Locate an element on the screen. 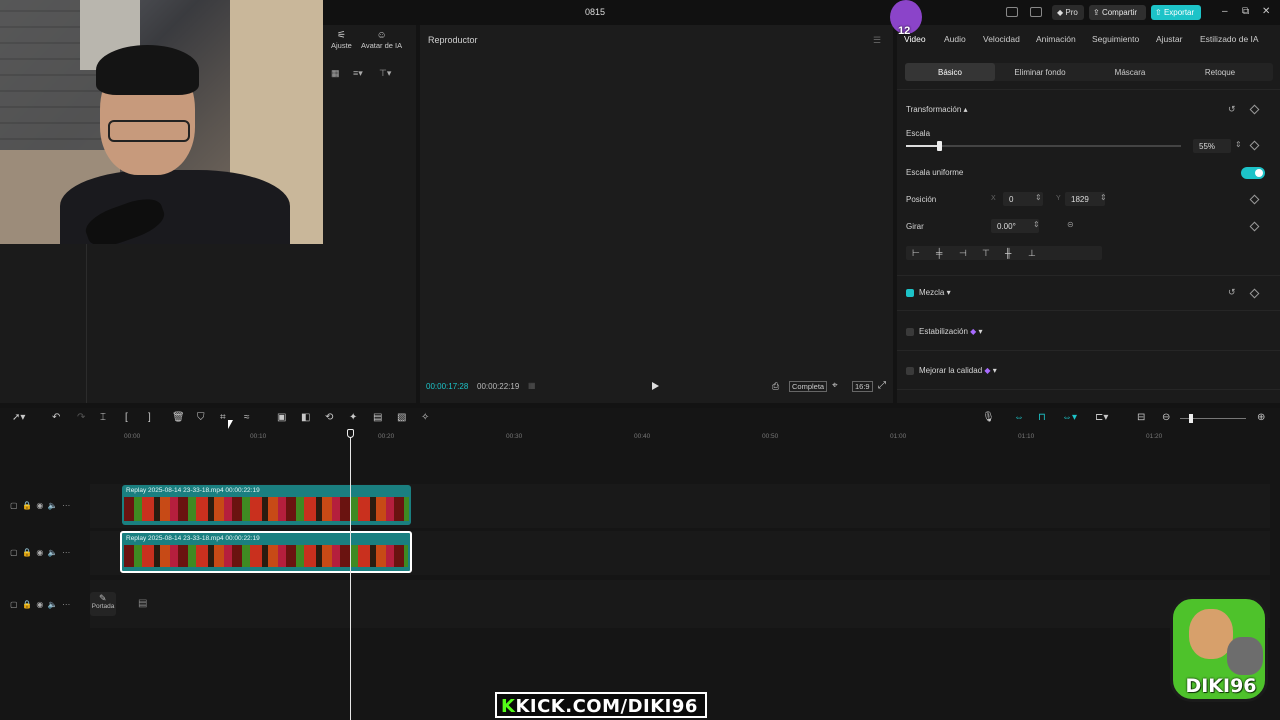  link-icon: ⇔▾ is located at coordinates (1069, 417).